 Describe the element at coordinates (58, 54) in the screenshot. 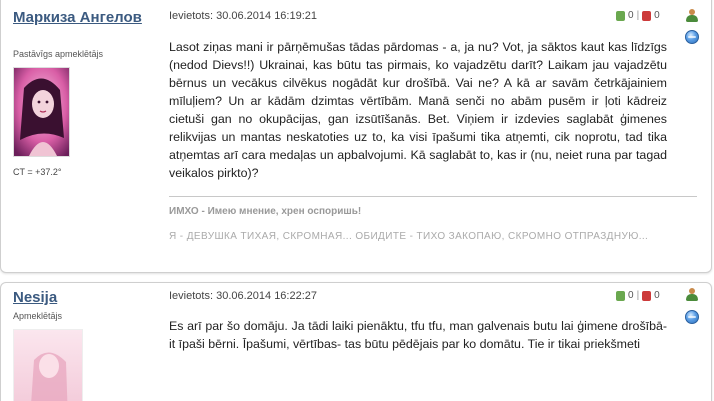

I see `author-role: Pastāvīgs apmeklētājs` at that location.